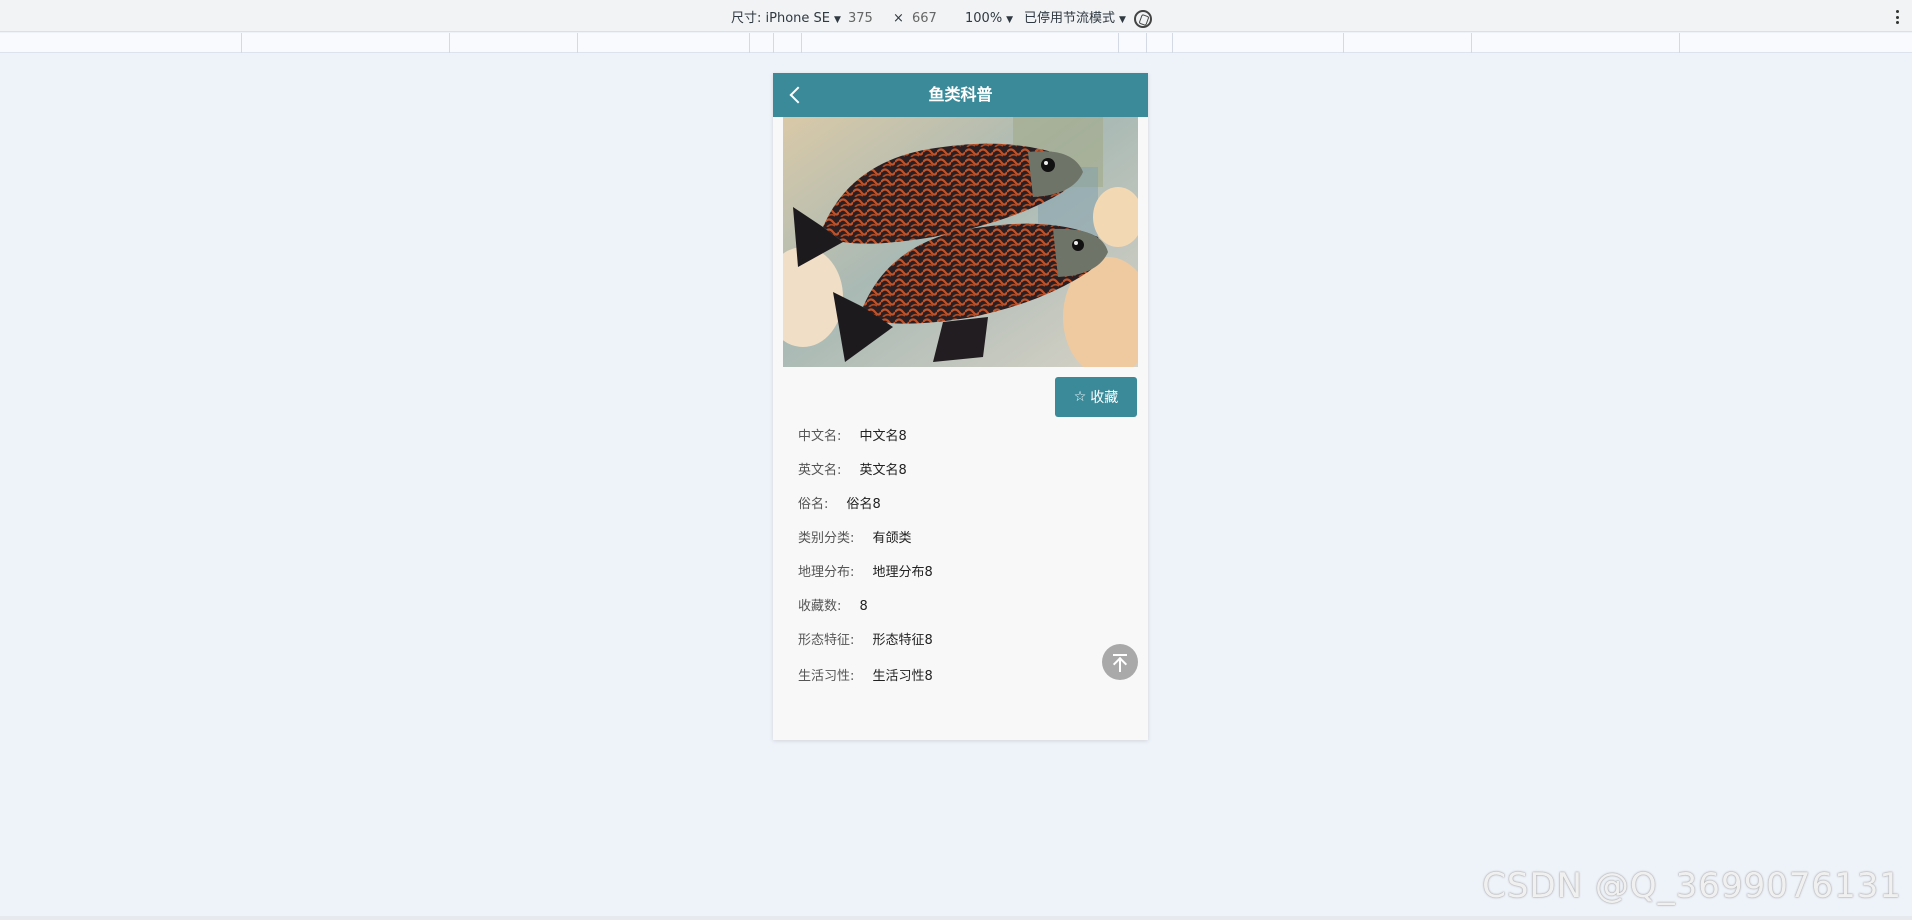 The height and width of the screenshot is (920, 1912). I want to click on info-row-category: 类别分类: 有颌类, so click(855, 536).